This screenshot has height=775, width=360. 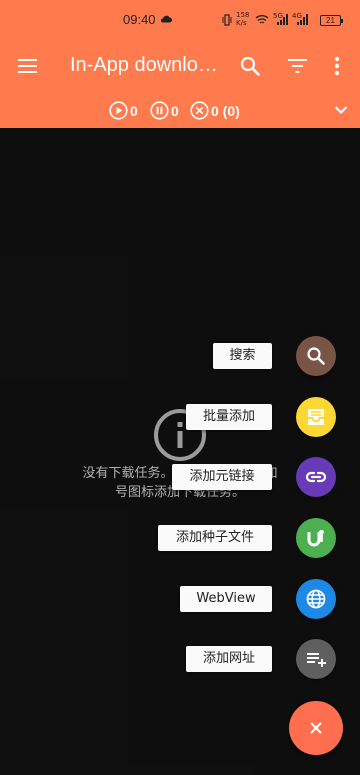 I want to click on add-torrent-label: 添加种子文件, so click(x=215, y=538).